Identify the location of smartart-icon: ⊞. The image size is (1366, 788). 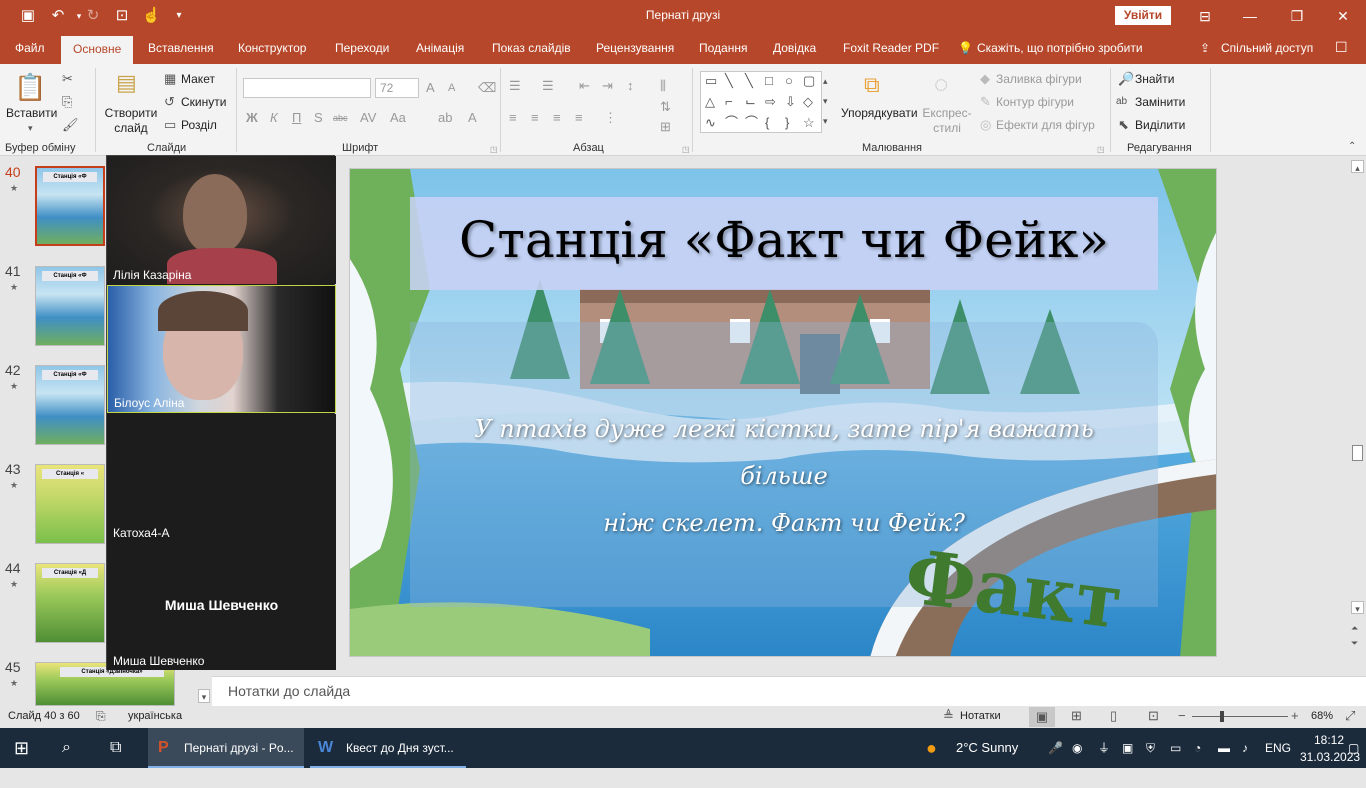
(665, 127).